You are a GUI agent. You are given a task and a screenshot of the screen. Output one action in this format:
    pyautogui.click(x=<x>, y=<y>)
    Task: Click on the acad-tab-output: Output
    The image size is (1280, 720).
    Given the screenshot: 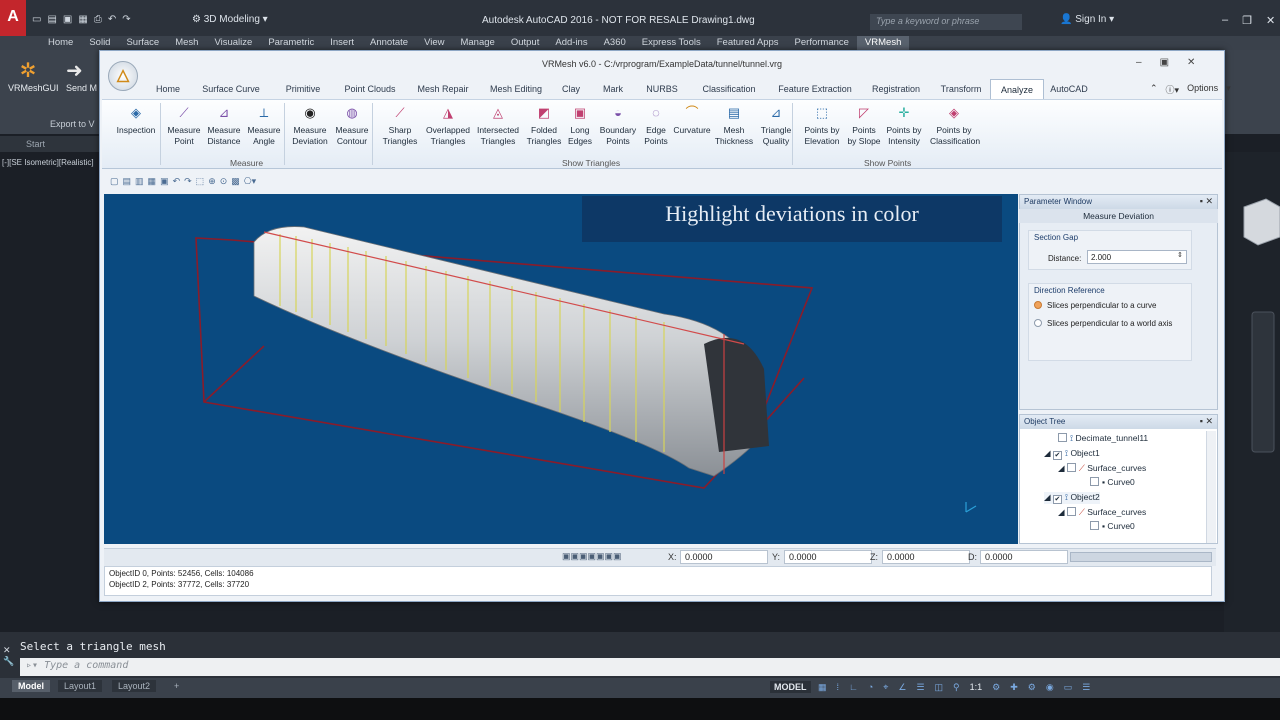 What is the action you would take?
    pyautogui.click(x=525, y=43)
    